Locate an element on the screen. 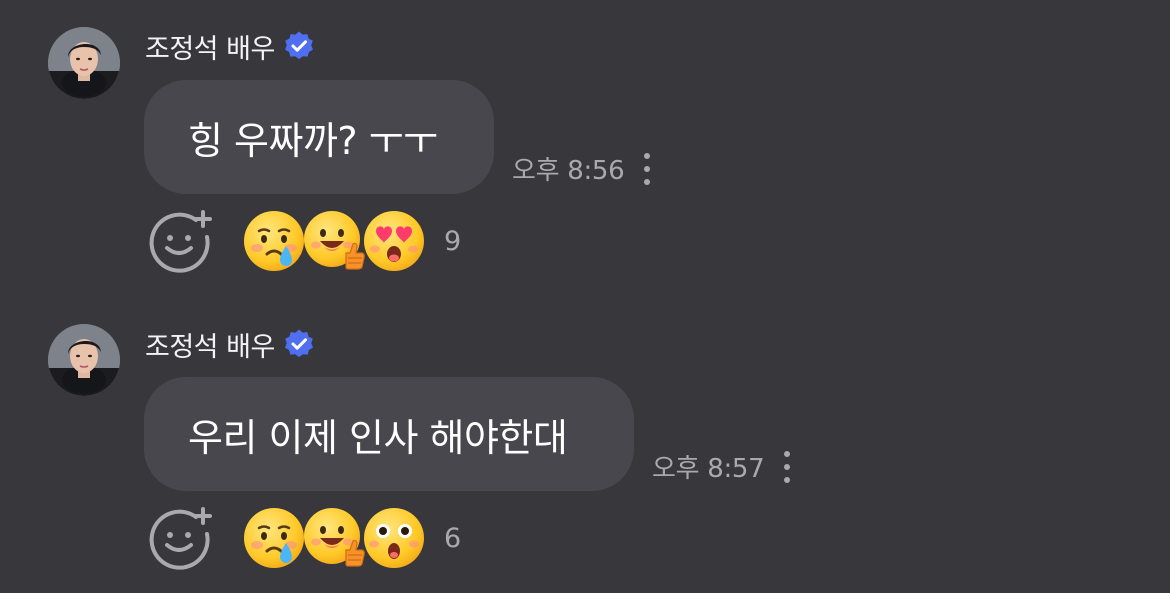  message-meta: 오후 8:57 is located at coordinates (722, 466).